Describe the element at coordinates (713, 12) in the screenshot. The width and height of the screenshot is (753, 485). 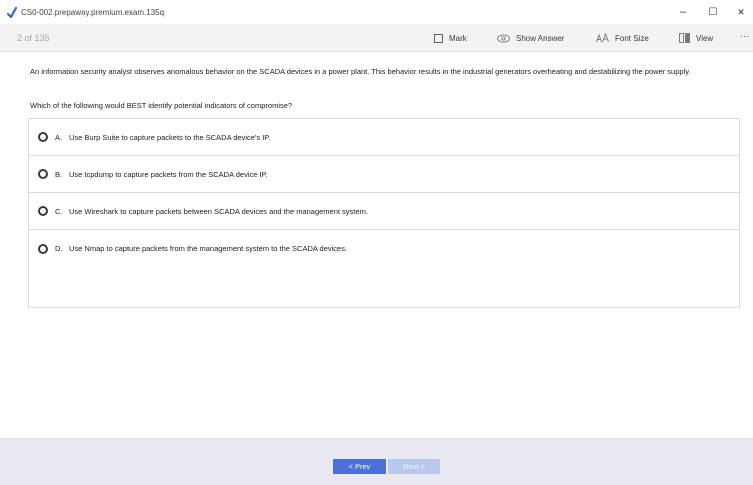
I see `maximize-button: ☐` at that location.